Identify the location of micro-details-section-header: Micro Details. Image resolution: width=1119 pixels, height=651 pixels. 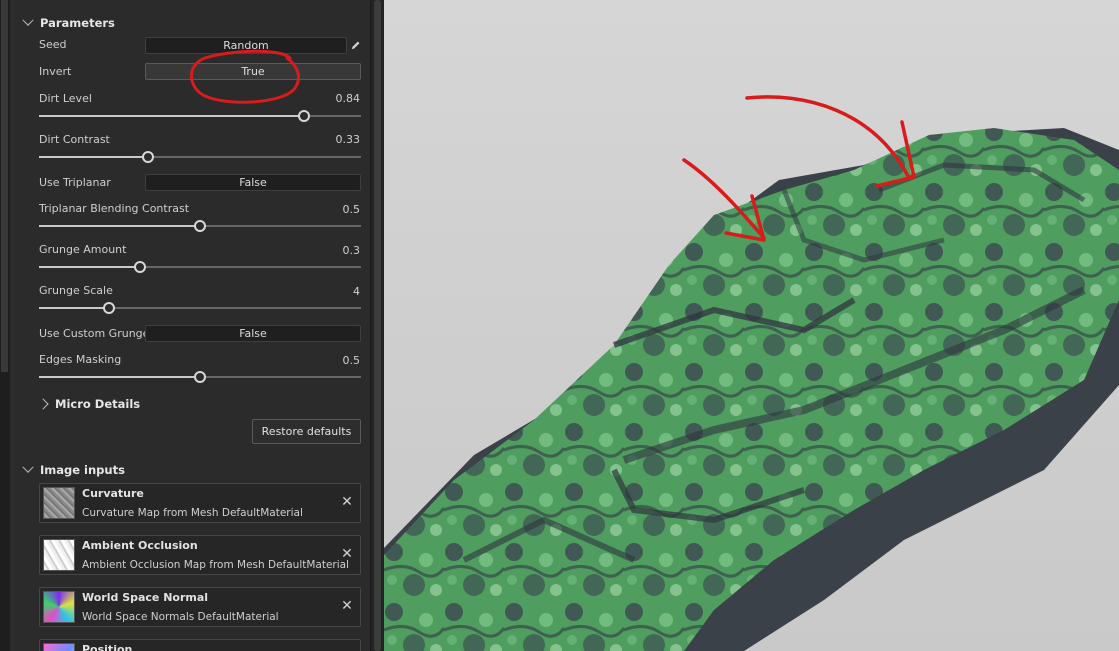
(89, 404).